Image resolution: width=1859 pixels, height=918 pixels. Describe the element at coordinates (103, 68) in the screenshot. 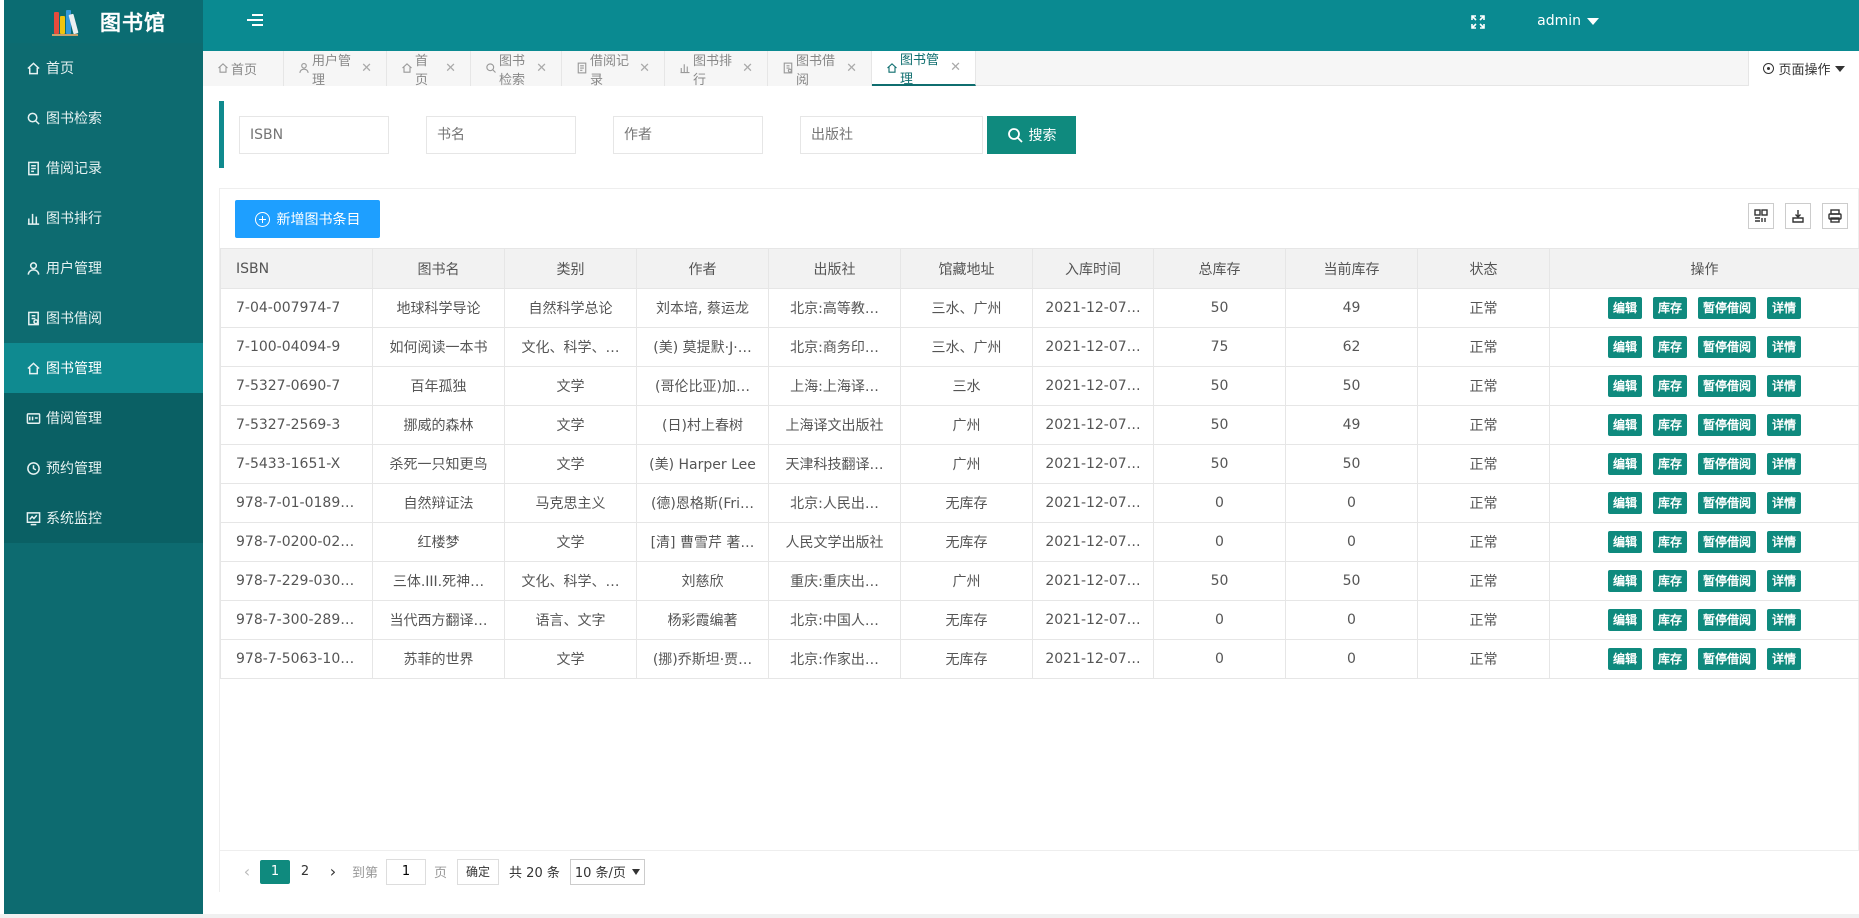

I see `sidebar-item-0: 首页` at that location.